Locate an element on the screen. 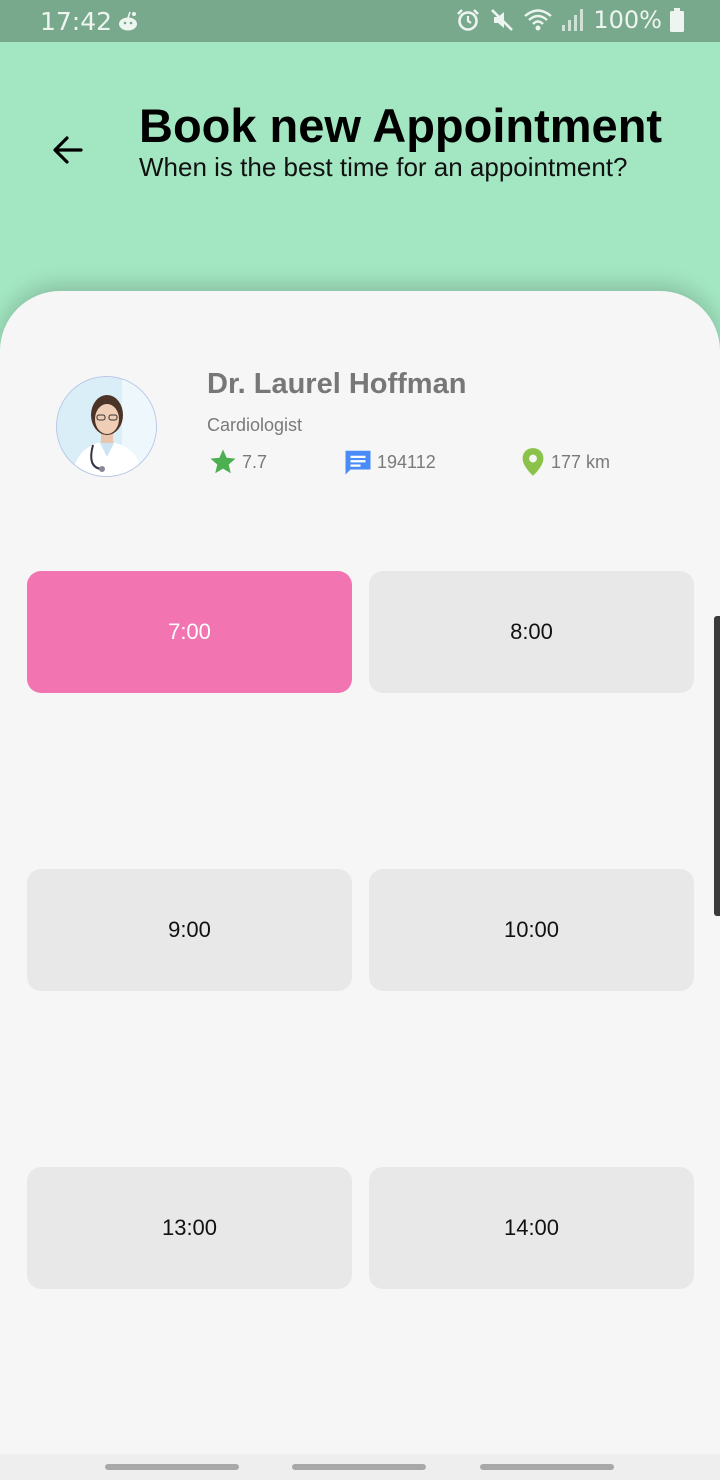 The width and height of the screenshot is (720, 1480). time-slot: 7:00 is located at coordinates (189, 632).